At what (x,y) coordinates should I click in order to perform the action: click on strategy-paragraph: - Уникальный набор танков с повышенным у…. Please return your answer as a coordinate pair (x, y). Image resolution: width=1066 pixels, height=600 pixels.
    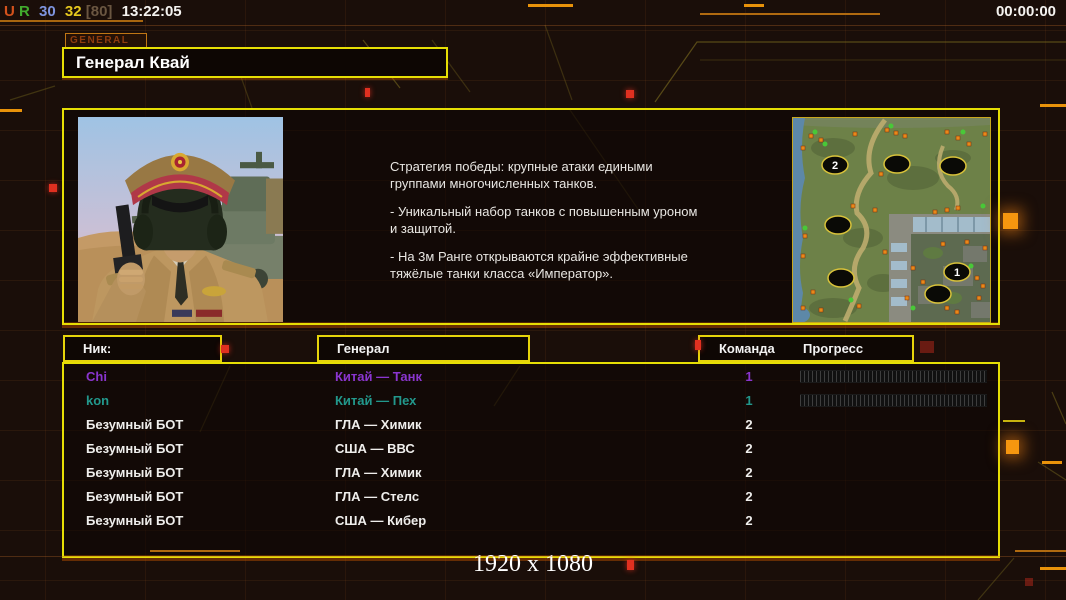
    Looking at the image, I should click on (544, 220).